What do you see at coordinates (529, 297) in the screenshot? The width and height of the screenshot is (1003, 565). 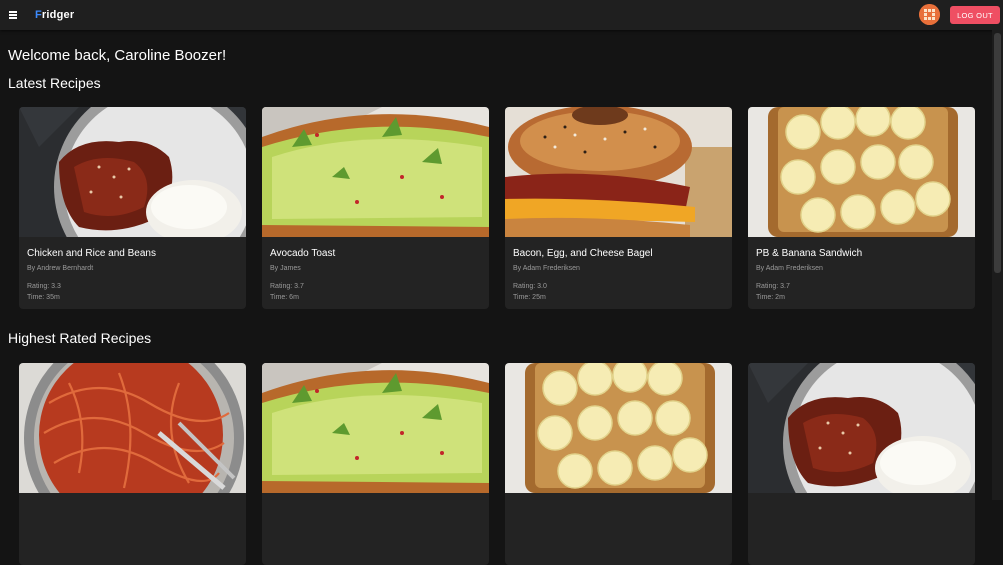 I see `recipe-time: Time: 25m` at bounding box center [529, 297].